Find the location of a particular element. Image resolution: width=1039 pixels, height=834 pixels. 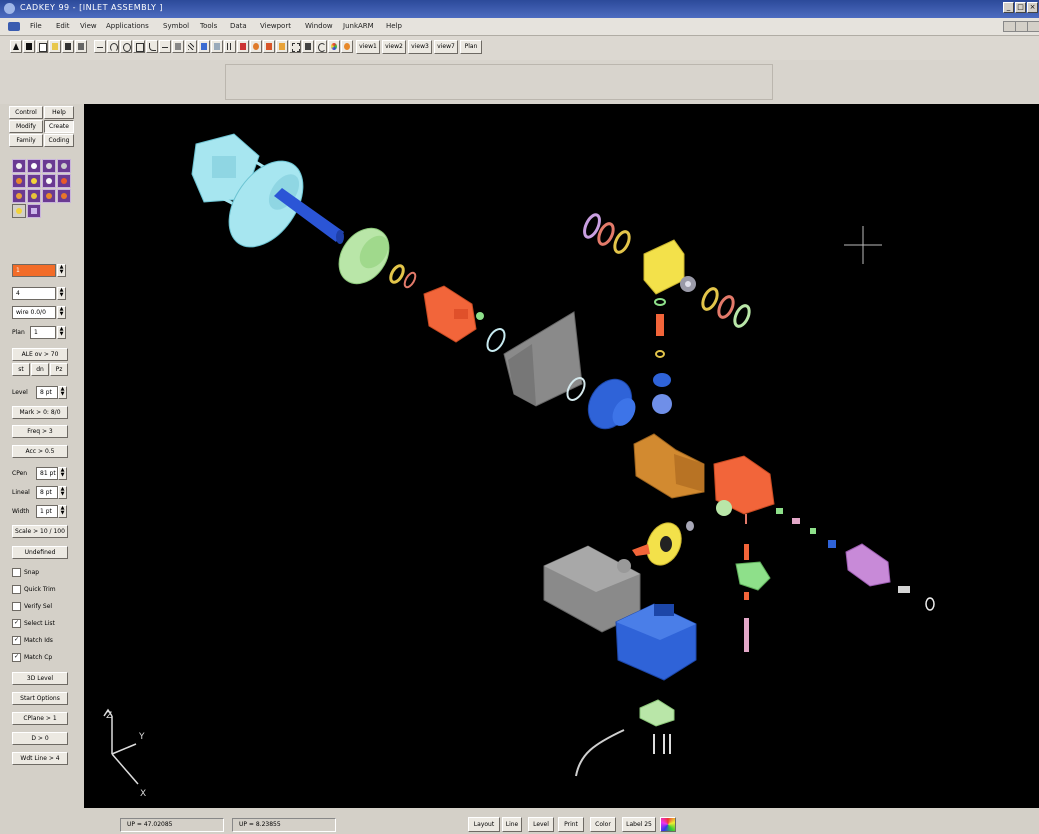

layer-icon is located at coordinates (217, 46).